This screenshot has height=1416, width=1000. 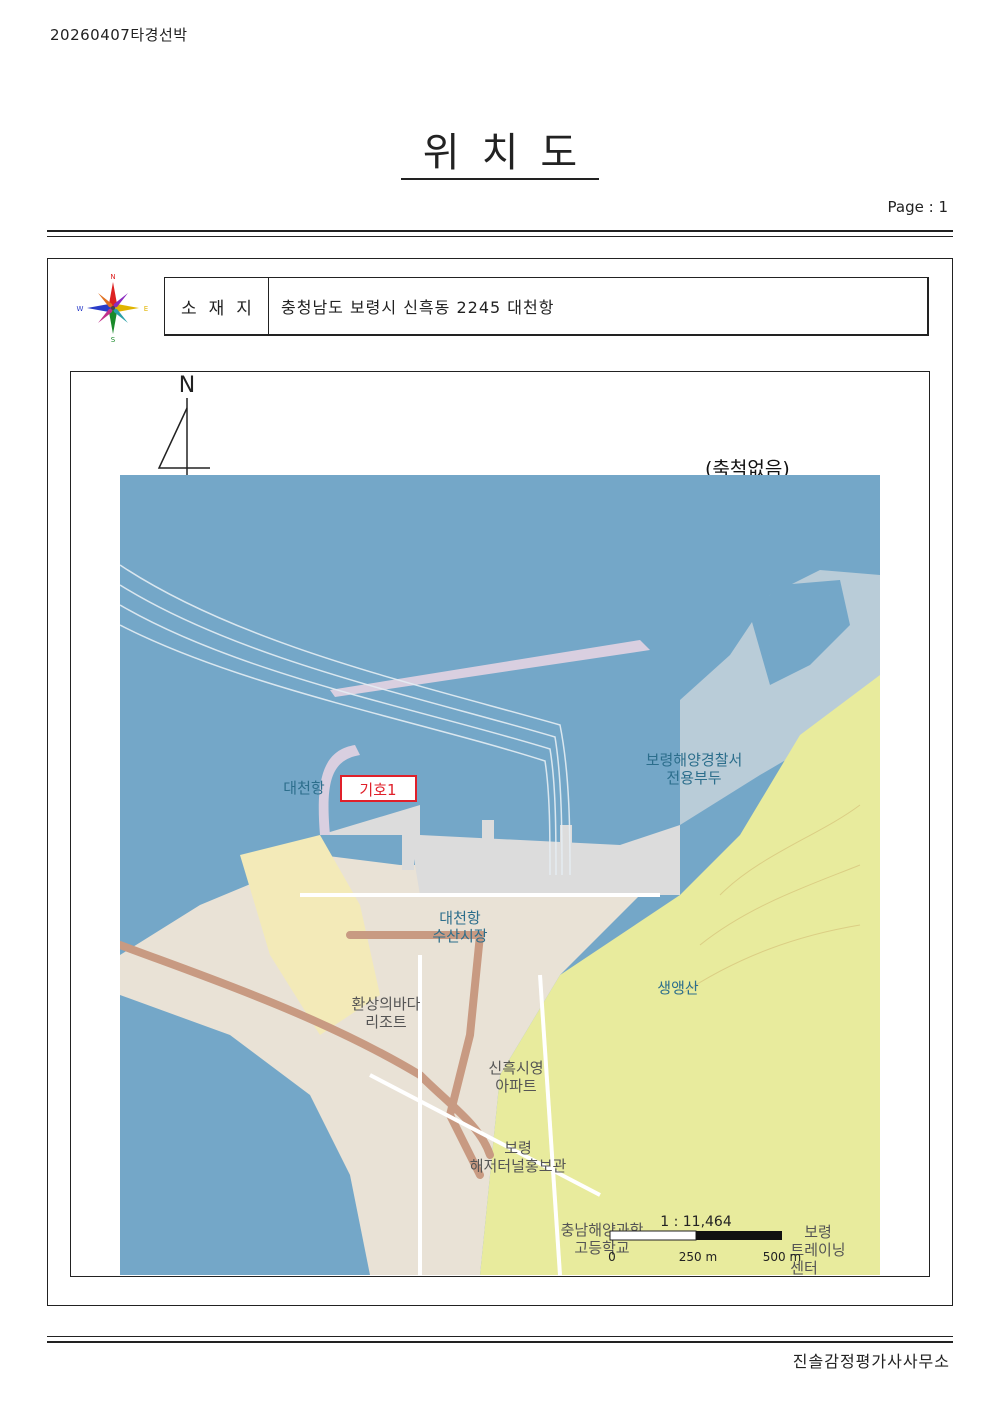 What do you see at coordinates (518, 1166) in the screenshot?
I see `svg-text: 해저터널홍보관` at bounding box center [518, 1166].